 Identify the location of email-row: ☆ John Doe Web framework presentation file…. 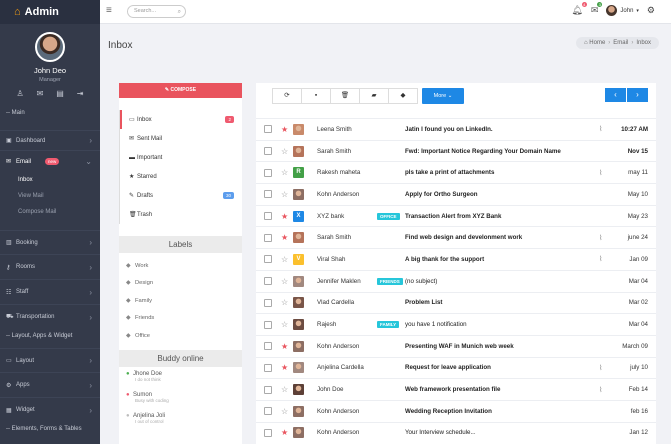
(456, 389).